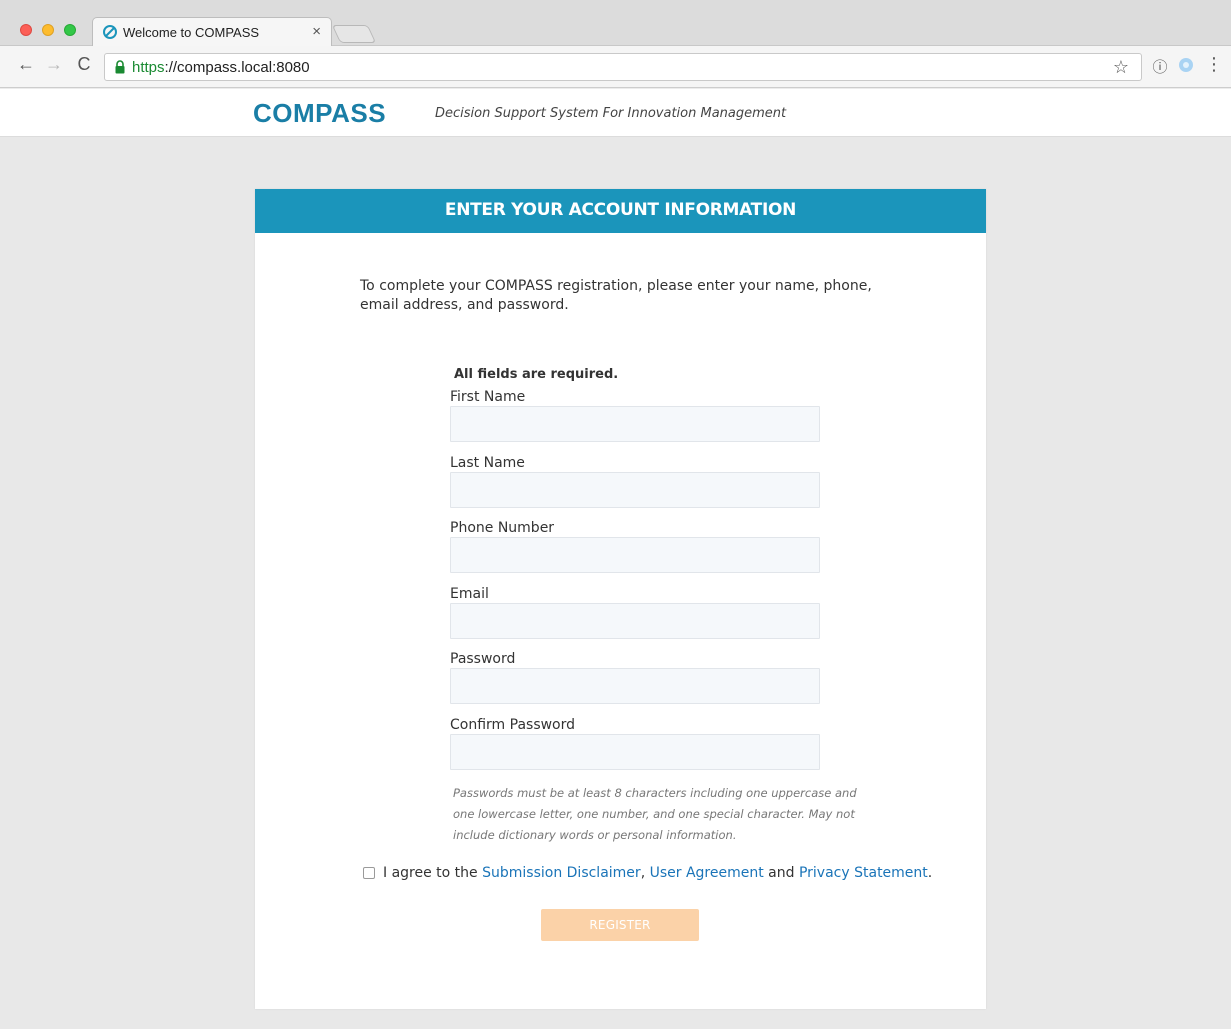 This screenshot has width=1231, height=1029. I want to click on agree-checkbox, so click(369, 873).